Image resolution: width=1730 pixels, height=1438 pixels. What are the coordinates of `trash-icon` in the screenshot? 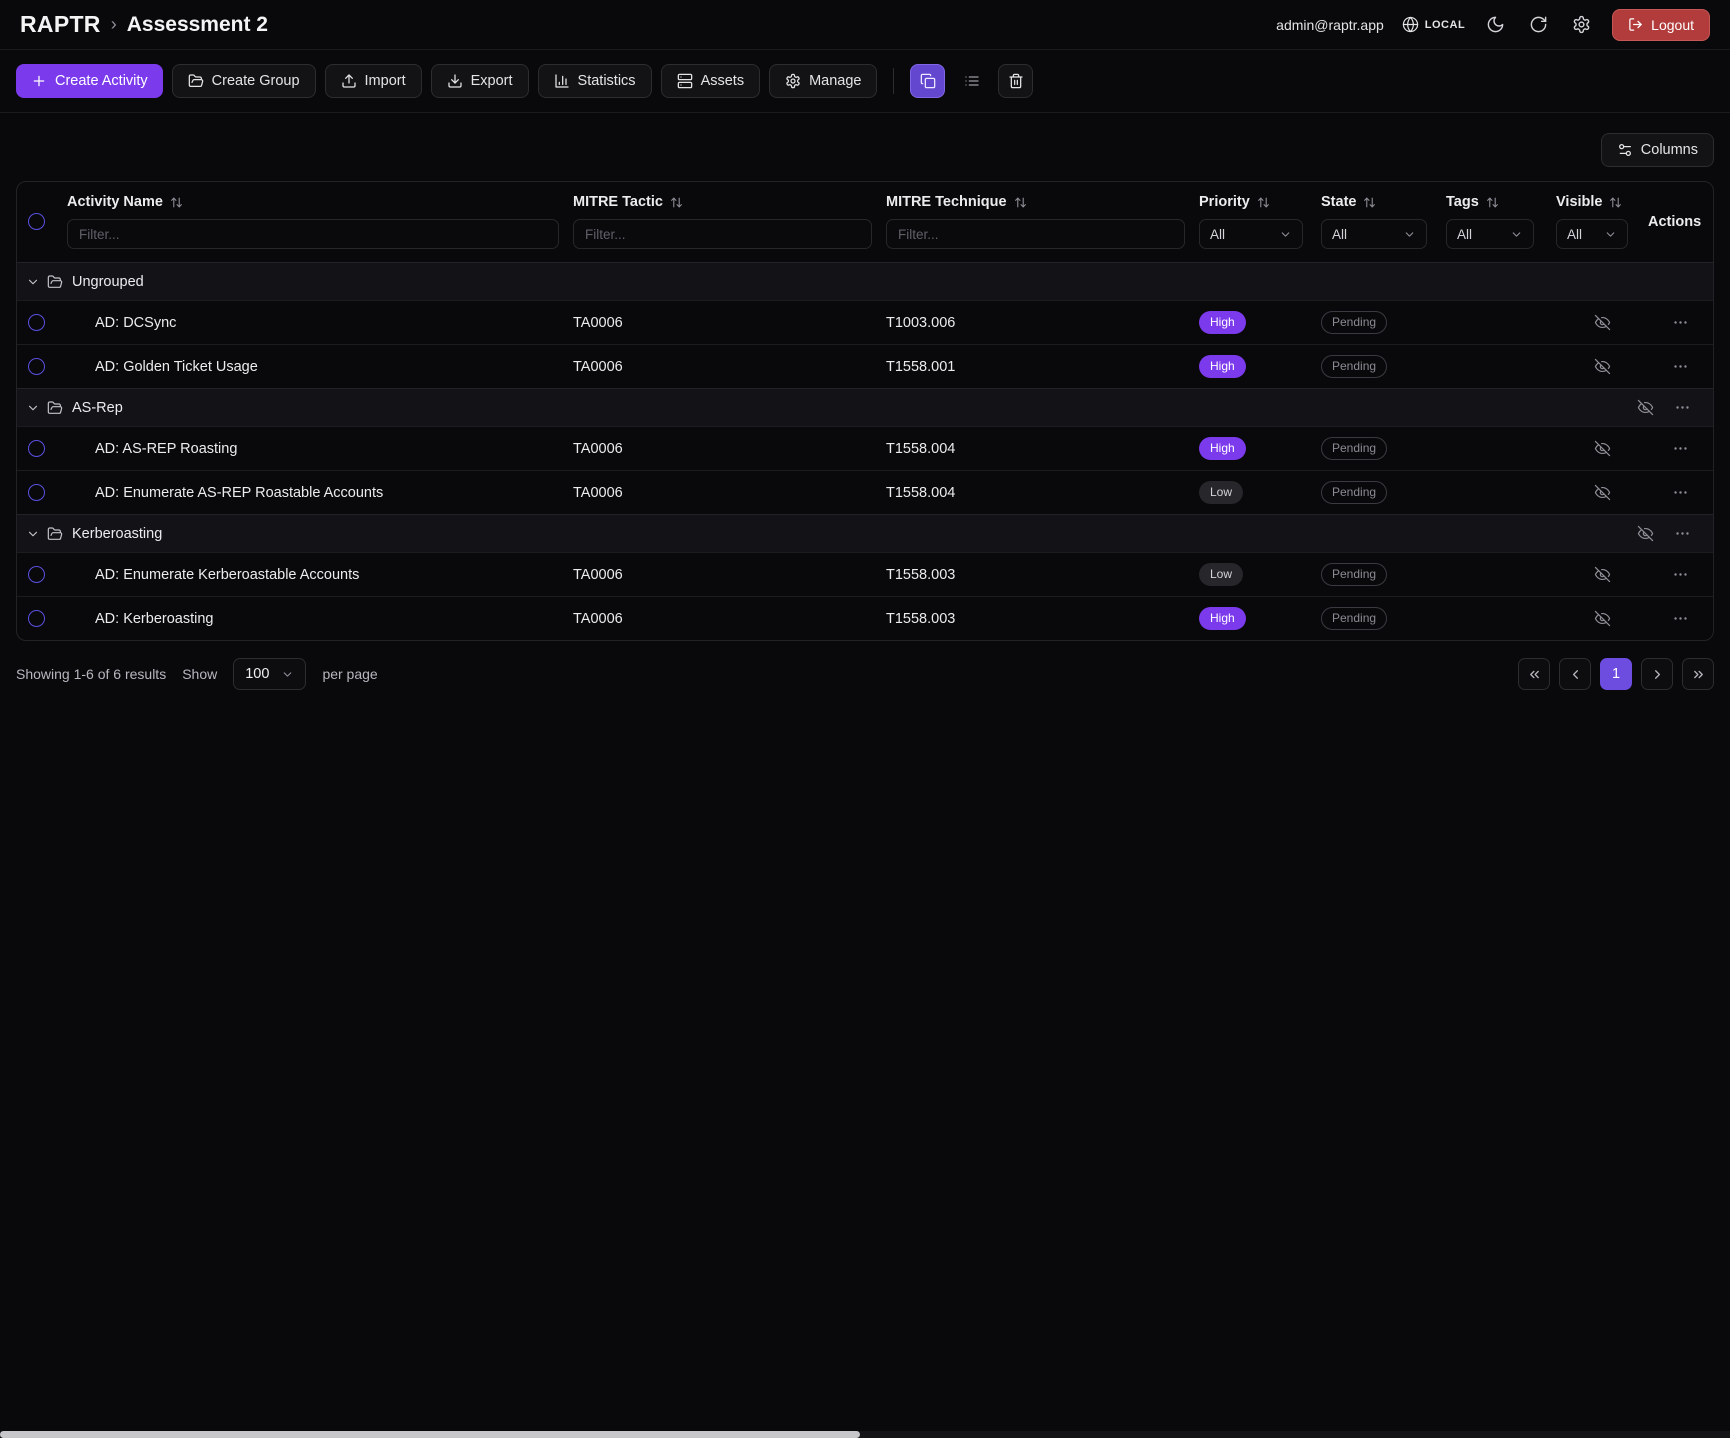 It's located at (1016, 81).